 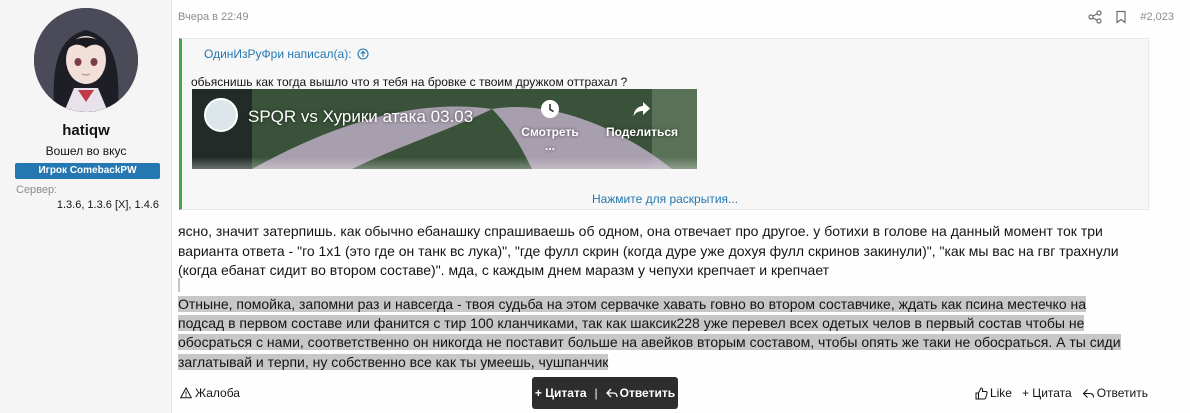 I want to click on username: hatiqw, so click(x=86, y=130).